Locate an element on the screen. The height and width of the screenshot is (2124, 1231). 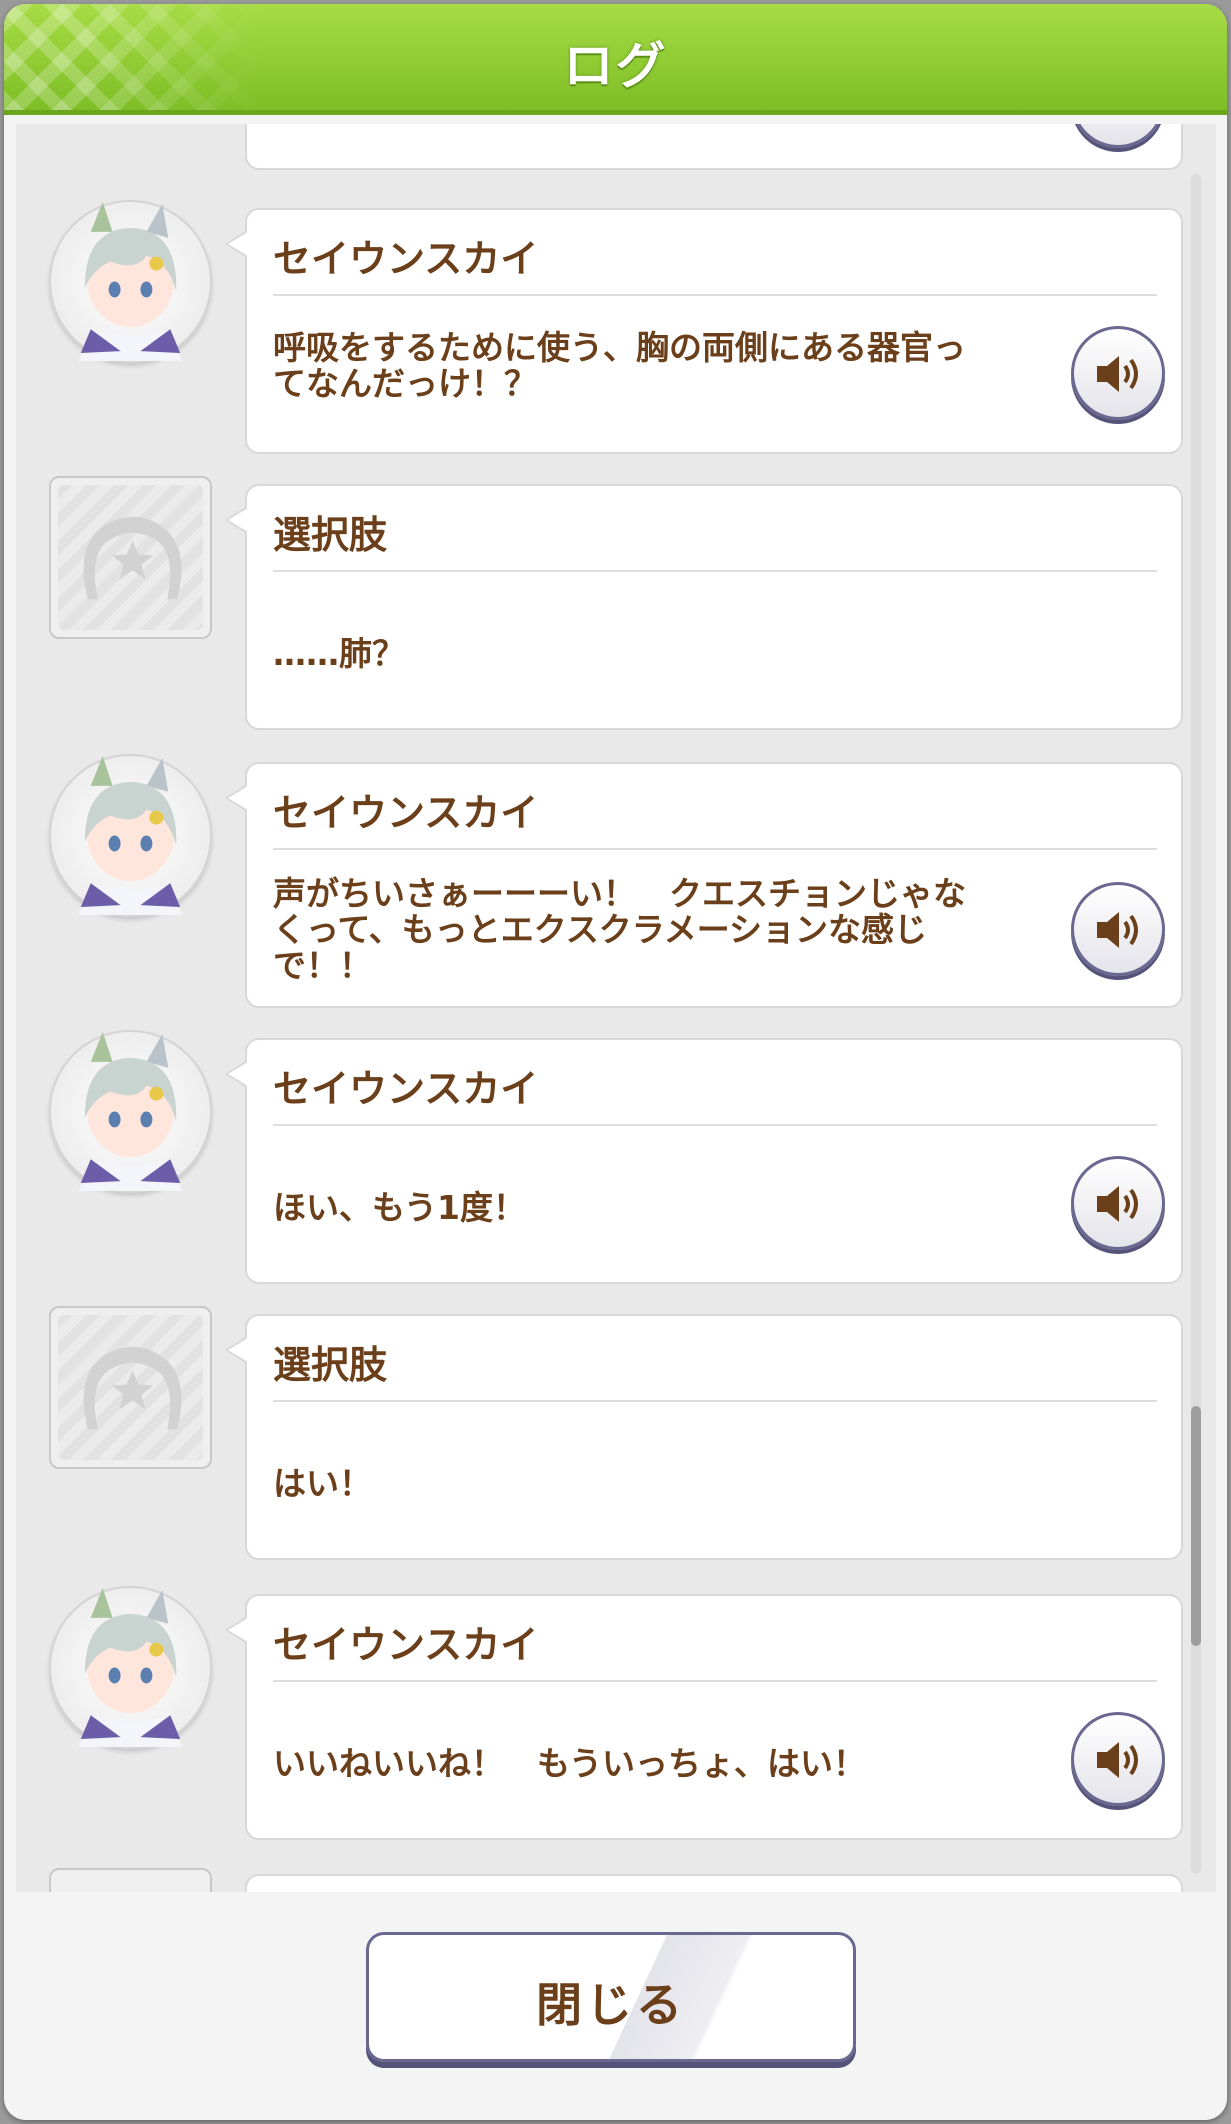
log-entry: 選択肢 ……肺？ is located at coordinates (704, 607).